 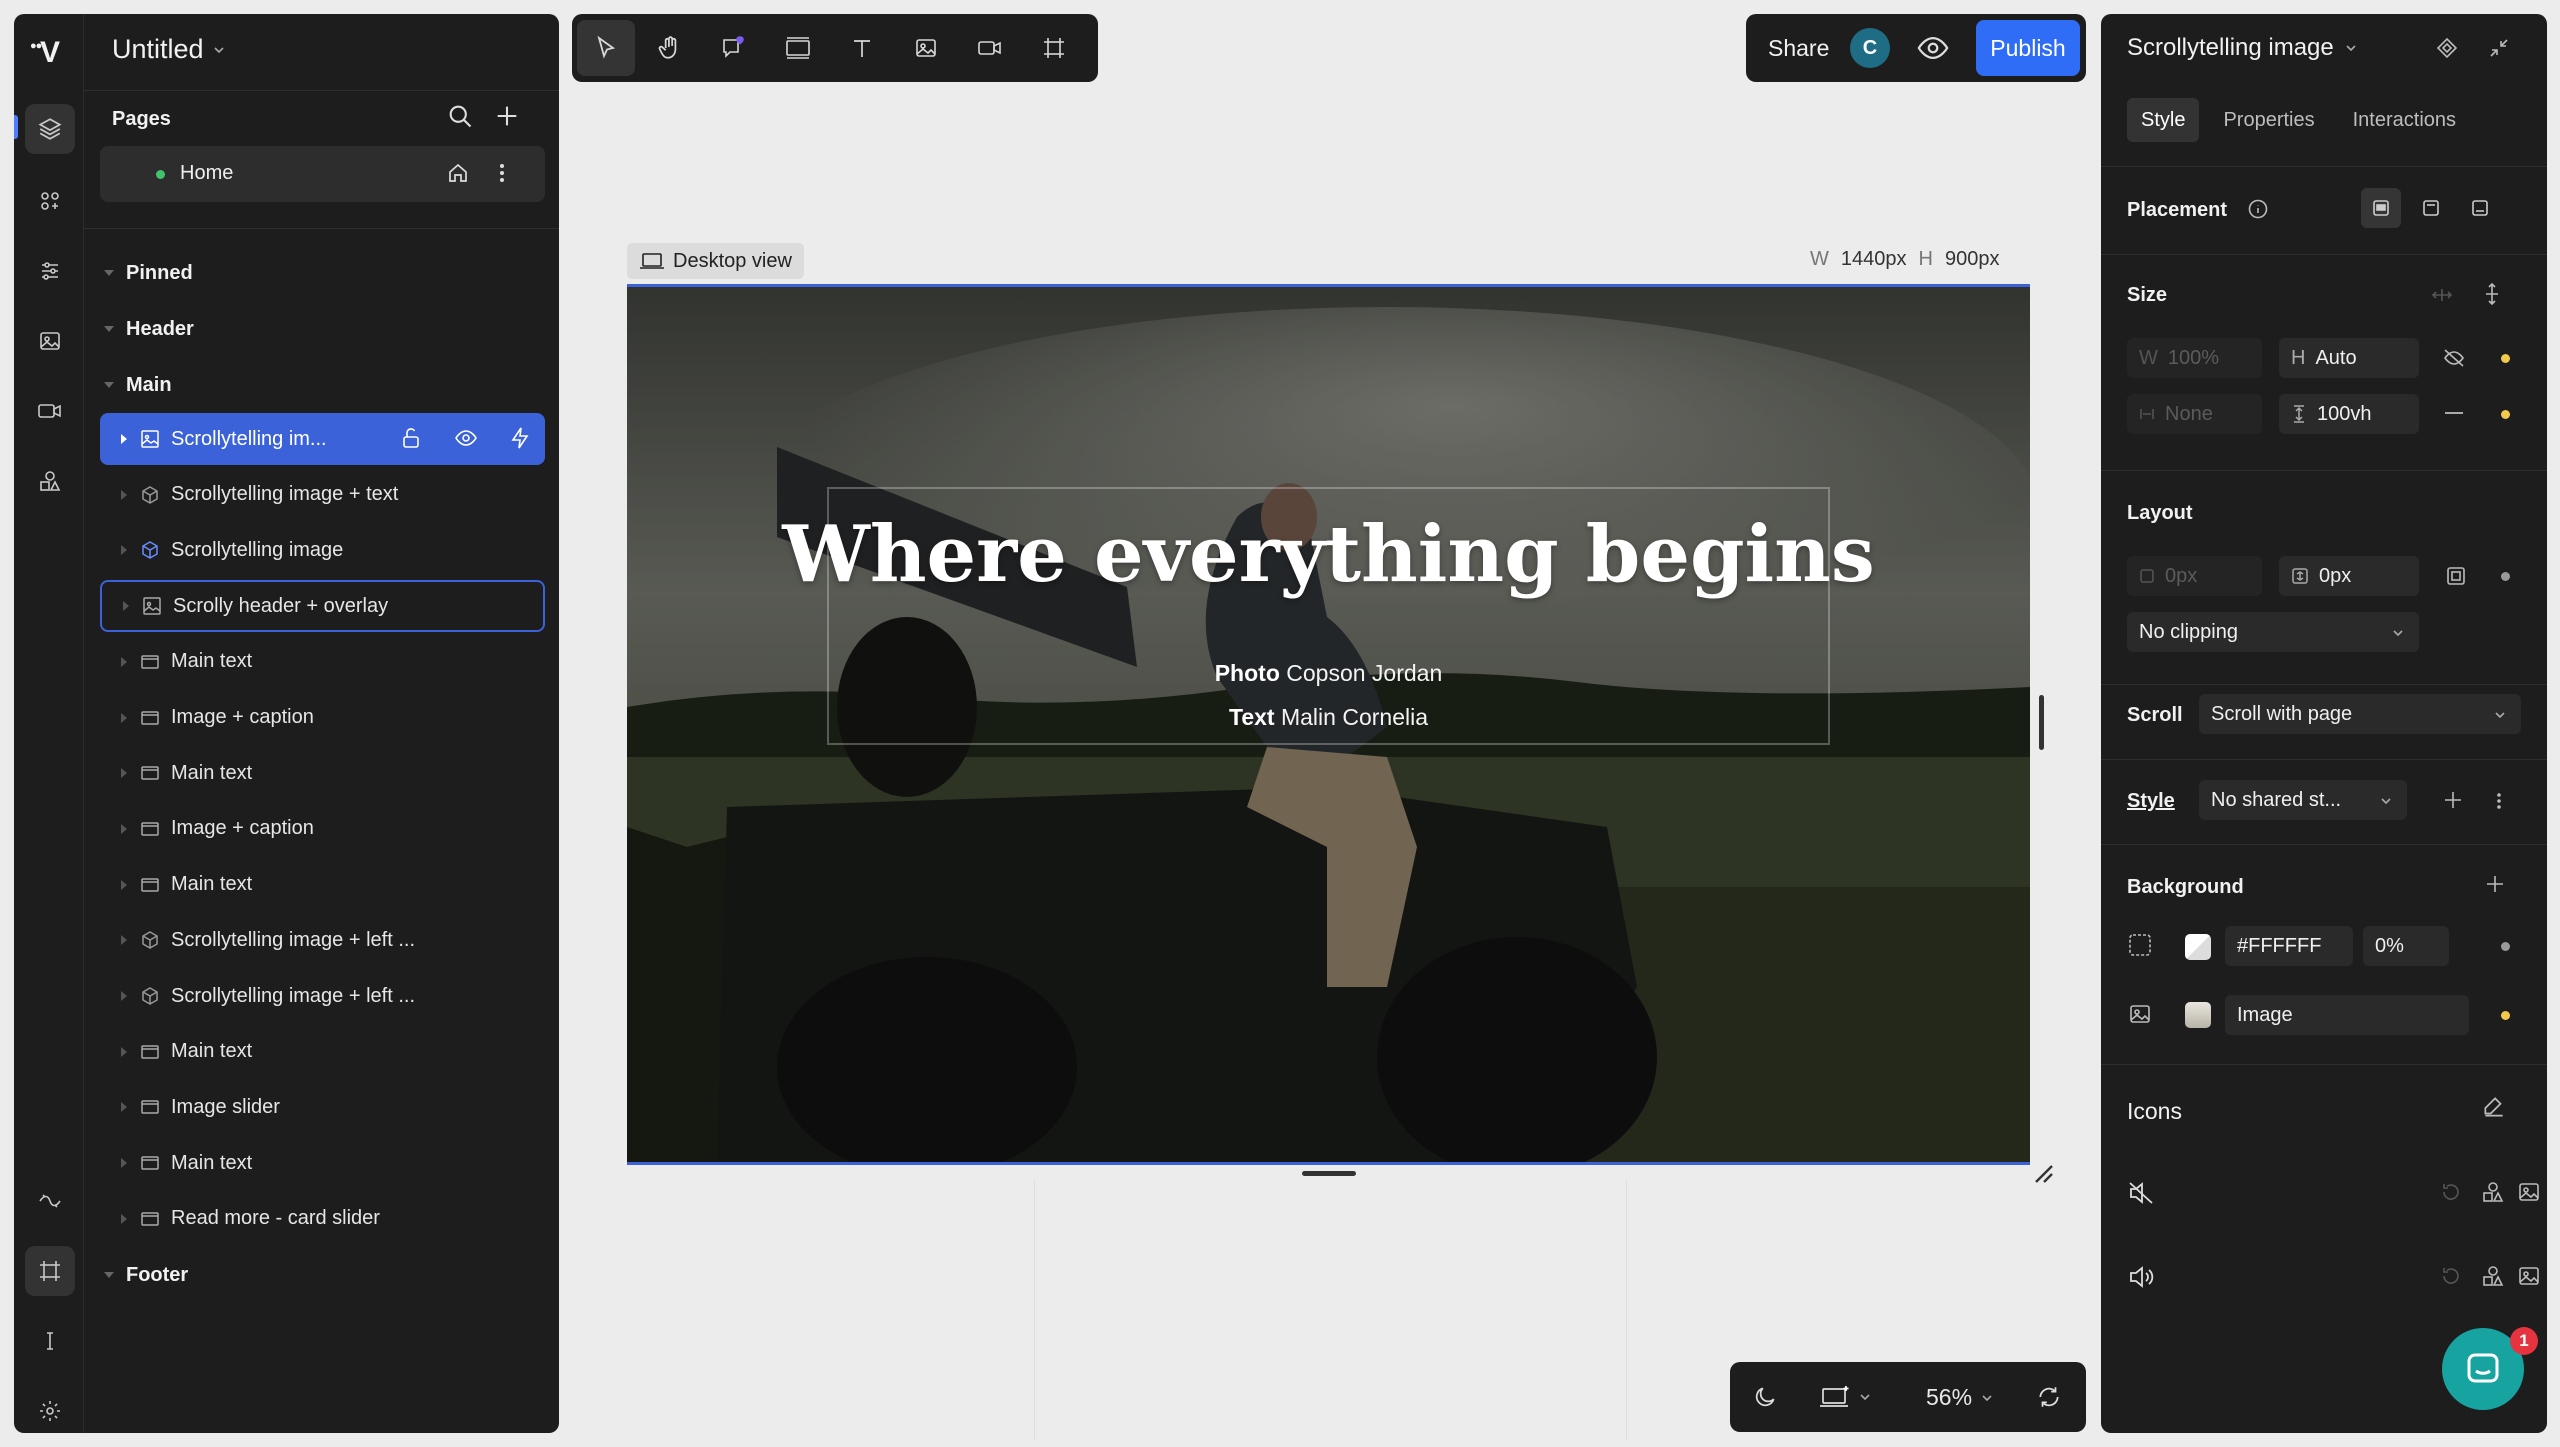 I want to click on group-main: Main, so click(x=136, y=385).